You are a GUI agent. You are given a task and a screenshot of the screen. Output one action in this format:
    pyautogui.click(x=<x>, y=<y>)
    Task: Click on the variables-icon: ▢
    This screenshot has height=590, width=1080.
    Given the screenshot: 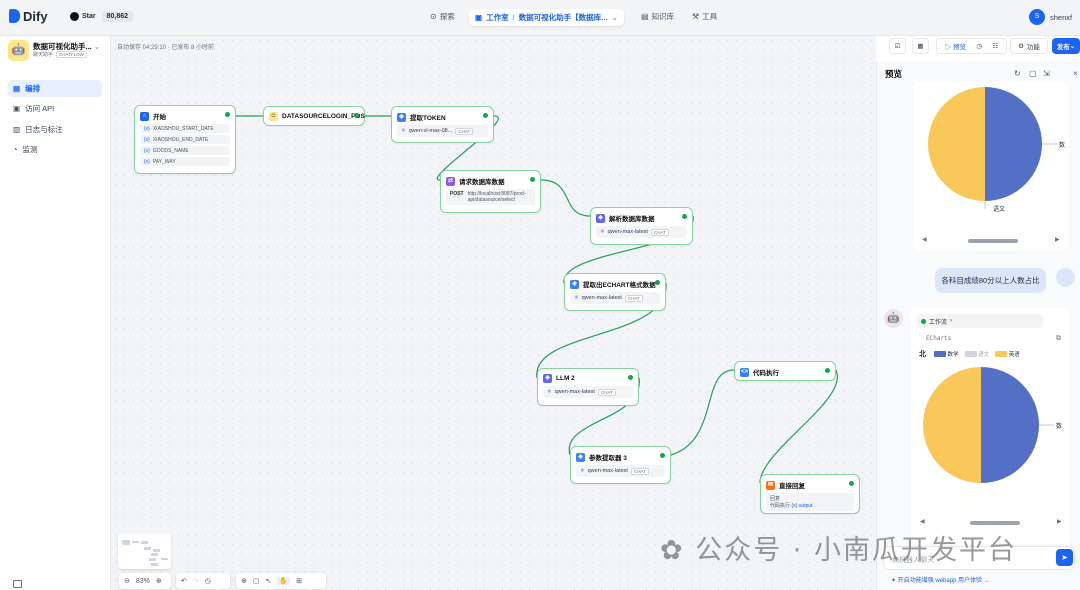 What is the action you would take?
    pyautogui.click(x=1033, y=73)
    